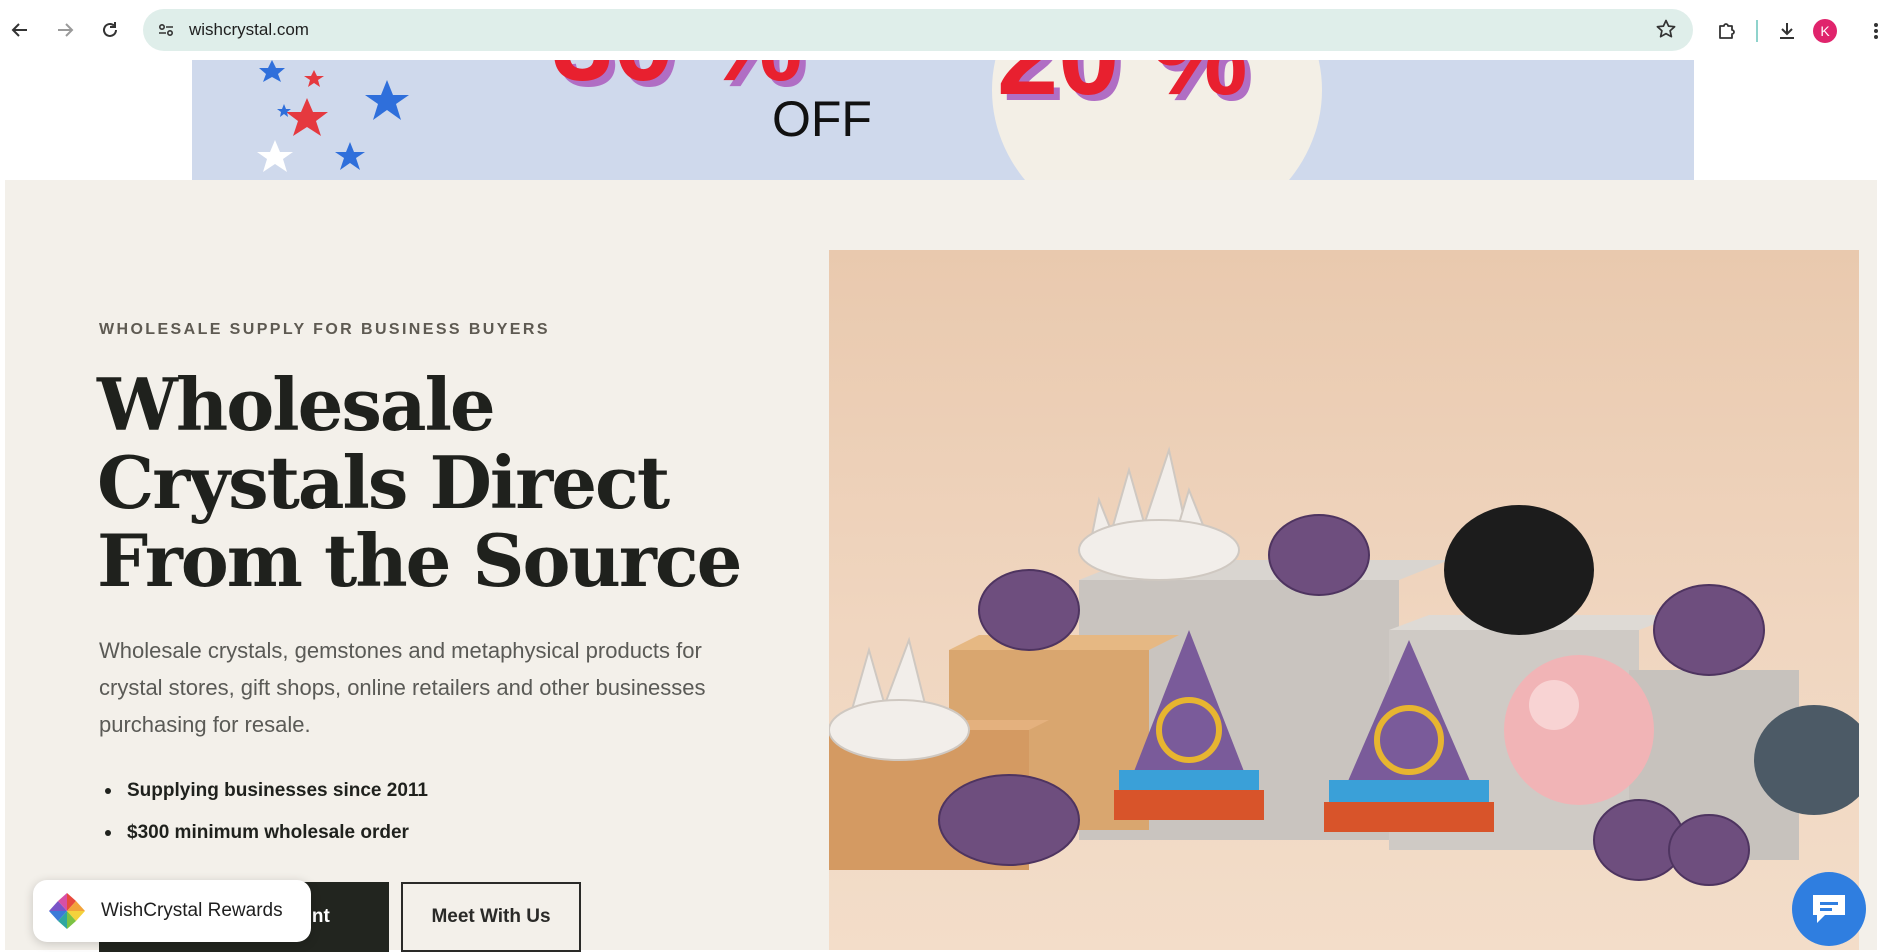 Image resolution: width=1882 pixels, height=952 pixels. I want to click on back-button, so click(20, 30).